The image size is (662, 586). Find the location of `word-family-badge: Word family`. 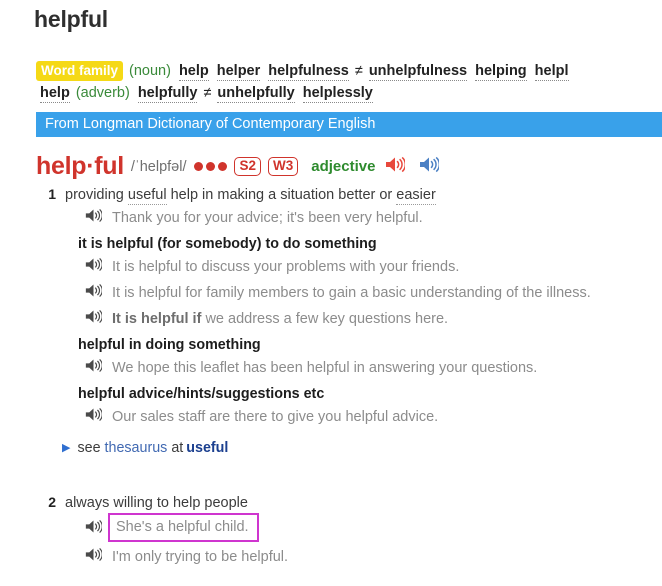

word-family-badge: Word family is located at coordinates (80, 71).